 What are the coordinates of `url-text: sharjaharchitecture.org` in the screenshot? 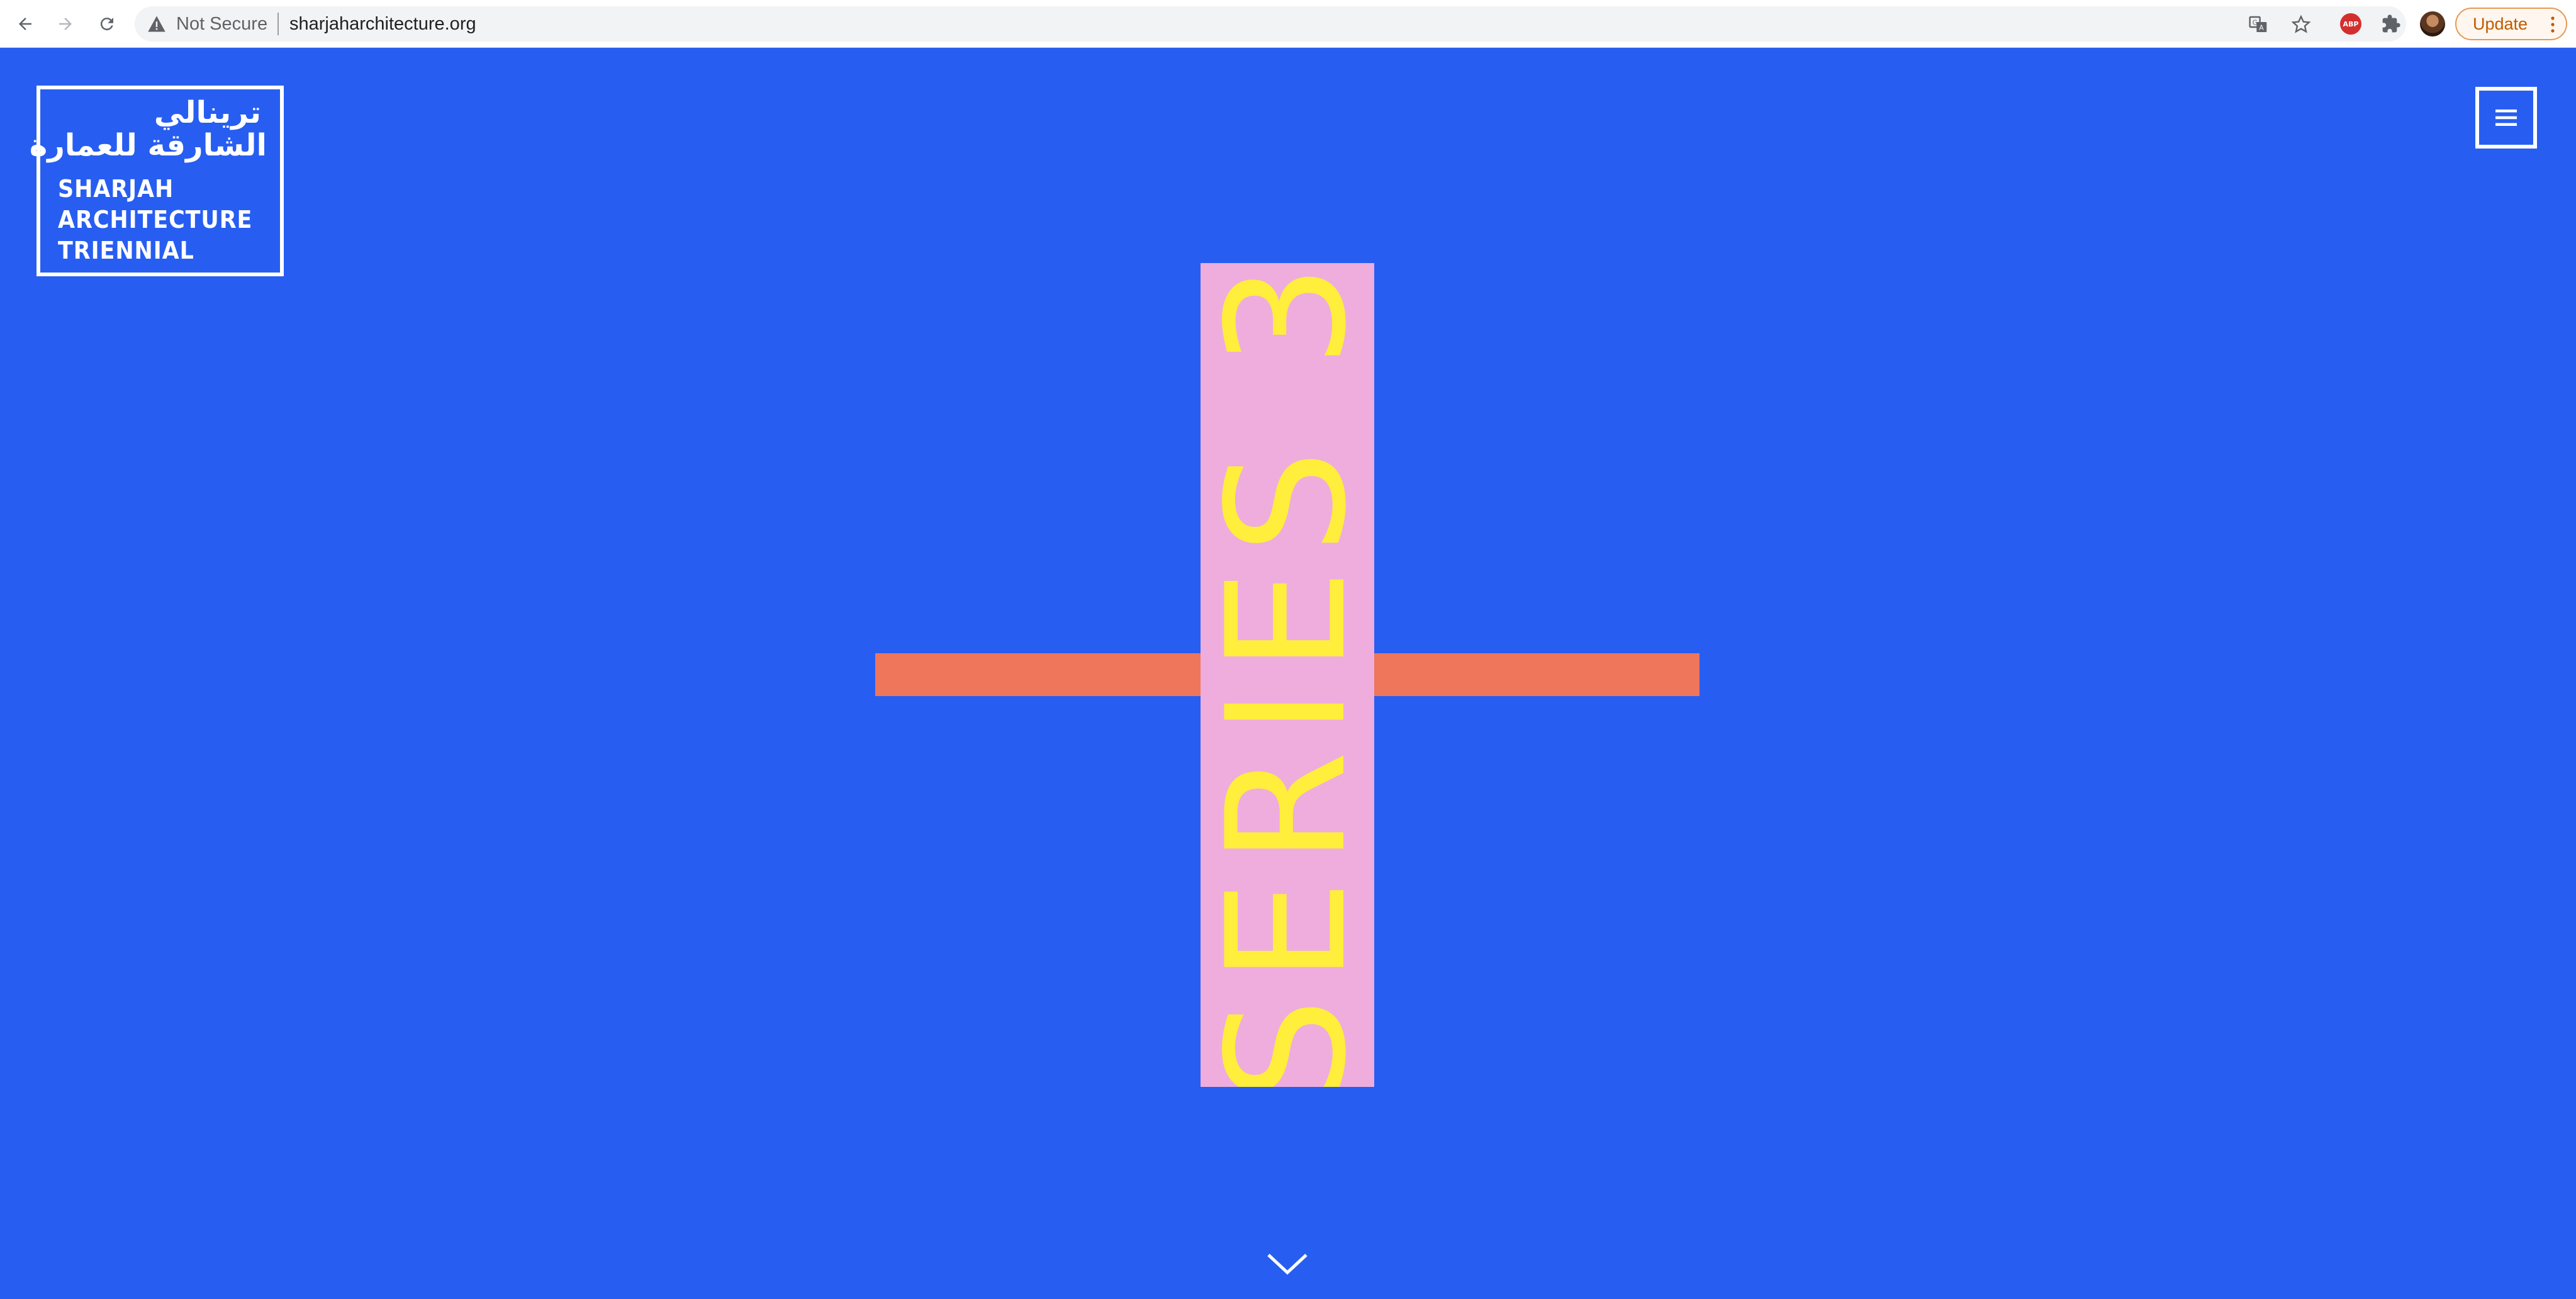 It's located at (382, 23).